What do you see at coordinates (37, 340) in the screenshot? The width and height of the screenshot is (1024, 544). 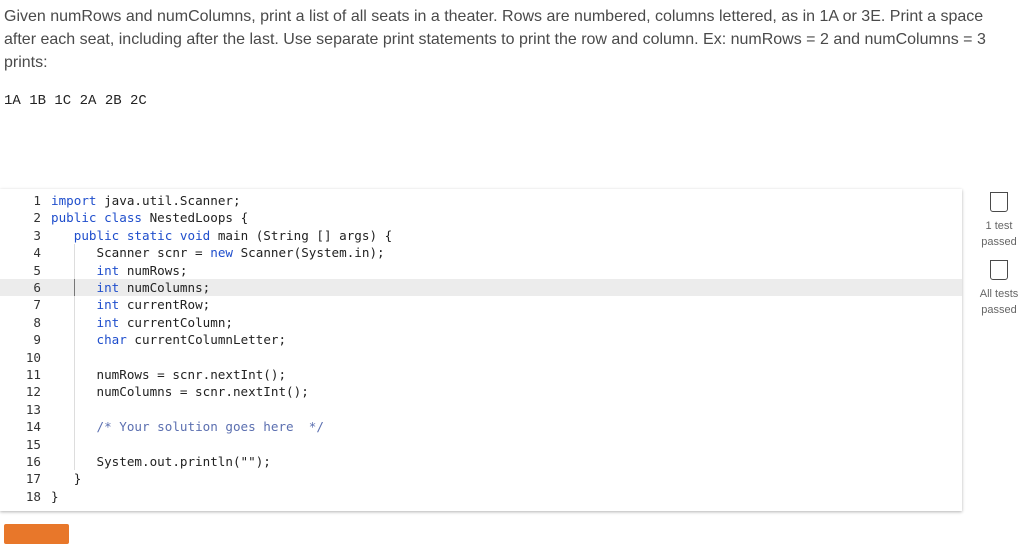 I see `line-number: 9` at bounding box center [37, 340].